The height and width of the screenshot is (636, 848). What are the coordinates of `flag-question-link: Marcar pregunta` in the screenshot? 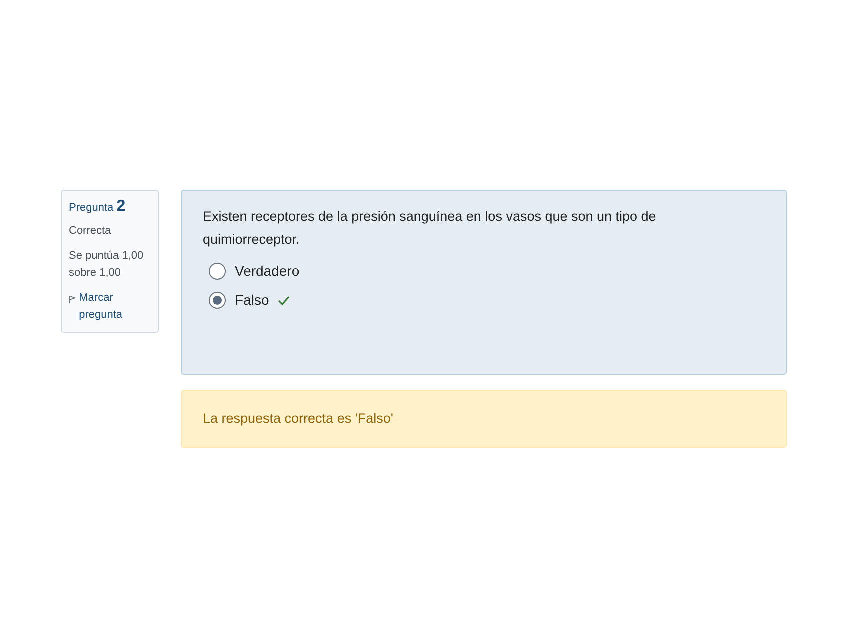 It's located at (115, 307).